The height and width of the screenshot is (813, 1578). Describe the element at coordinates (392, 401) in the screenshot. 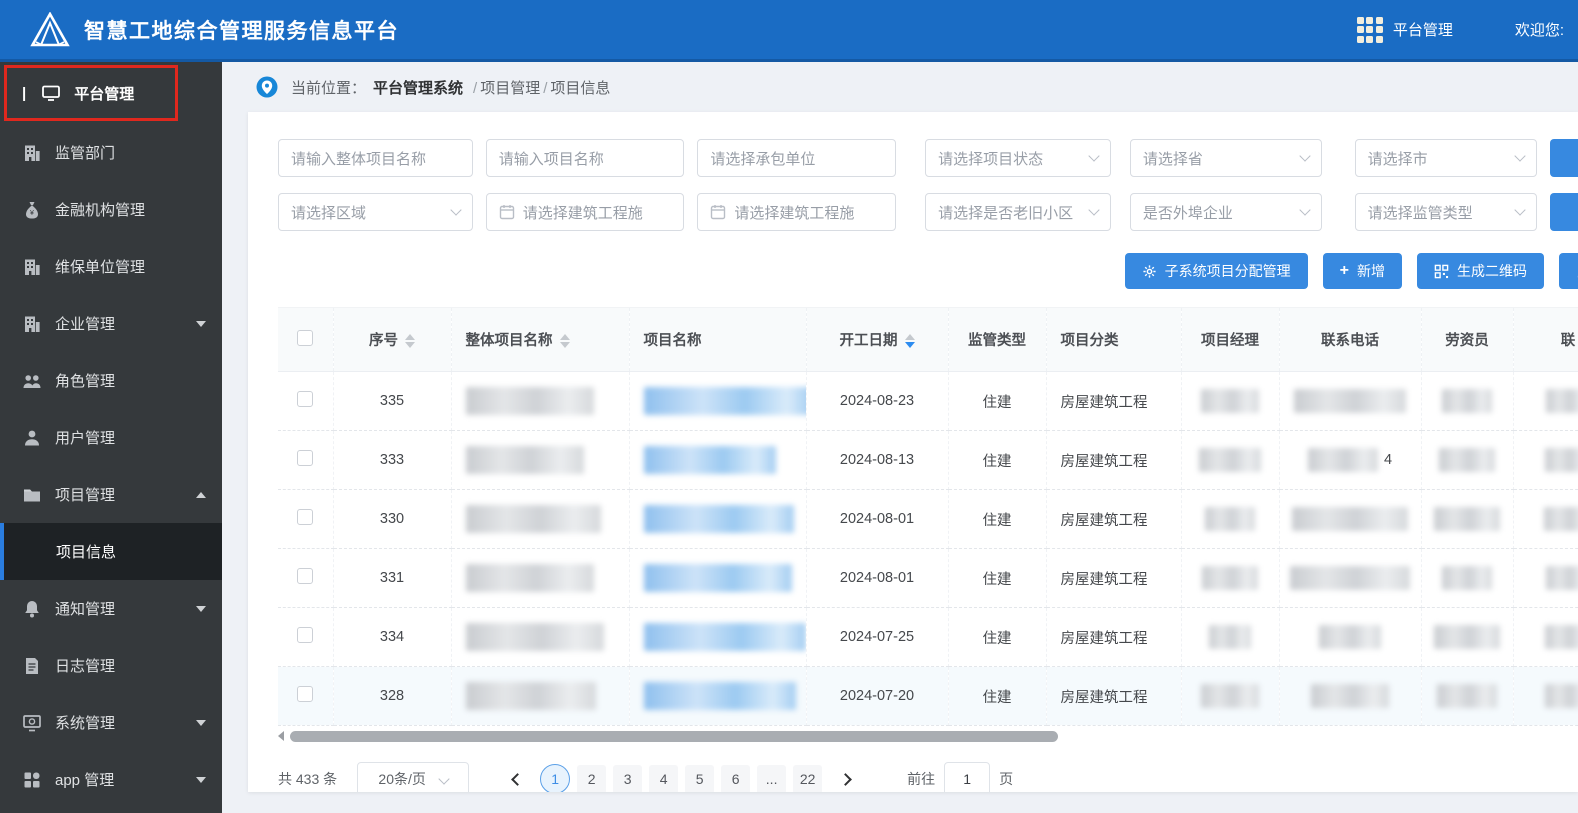

I see `cell-seq: 335` at that location.